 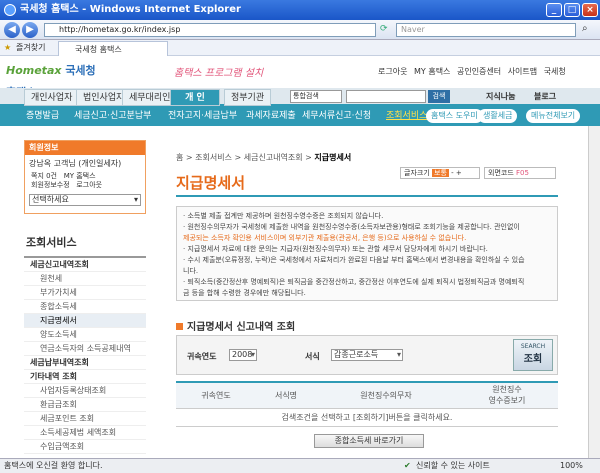 I want to click on menu-item: 사업자등록상태조회, so click(x=85, y=391).